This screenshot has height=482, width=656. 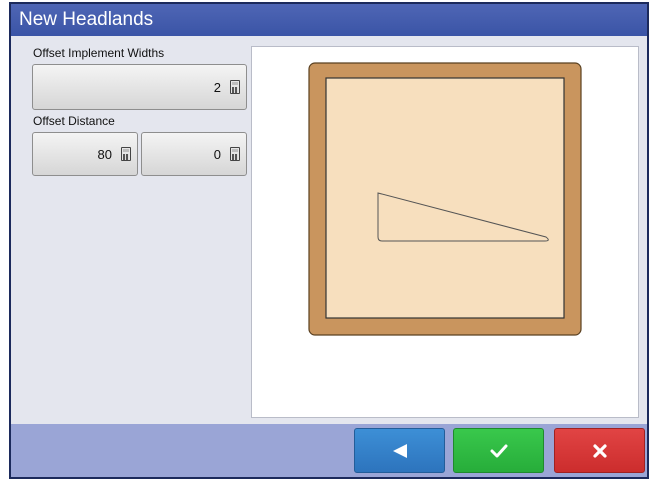 What do you see at coordinates (329, 20) in the screenshot?
I see `dialog-title: New Headlands` at bounding box center [329, 20].